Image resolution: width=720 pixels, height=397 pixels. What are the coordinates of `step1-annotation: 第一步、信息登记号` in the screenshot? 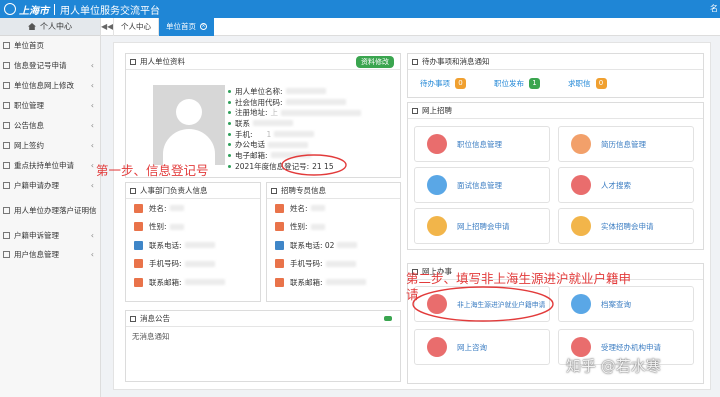 It's located at (152, 170).